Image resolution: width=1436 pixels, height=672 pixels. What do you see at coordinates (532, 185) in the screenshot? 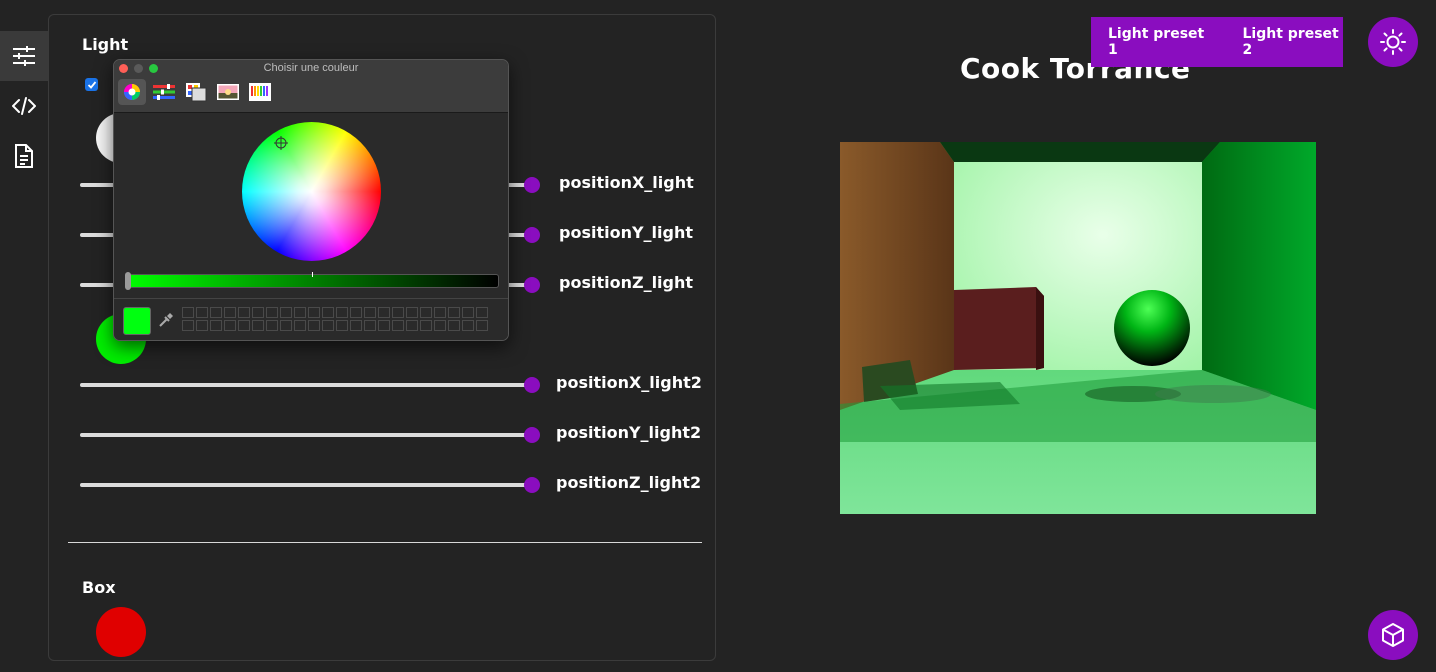
I see `slider-thumb-positionX-light` at bounding box center [532, 185].